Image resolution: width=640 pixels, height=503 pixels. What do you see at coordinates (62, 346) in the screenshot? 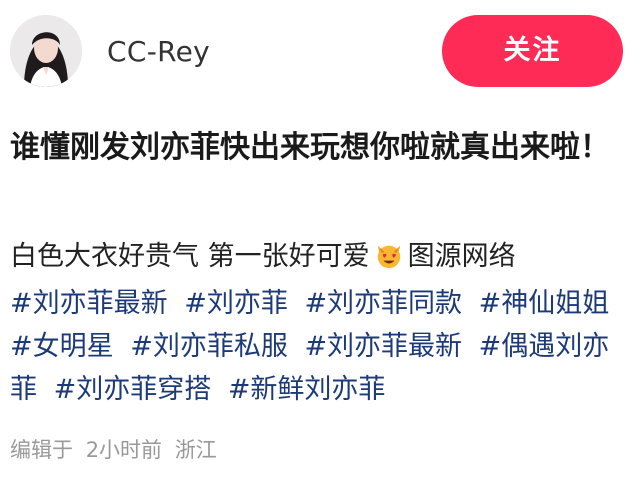
I see `hashtag-link: #女明星` at bounding box center [62, 346].